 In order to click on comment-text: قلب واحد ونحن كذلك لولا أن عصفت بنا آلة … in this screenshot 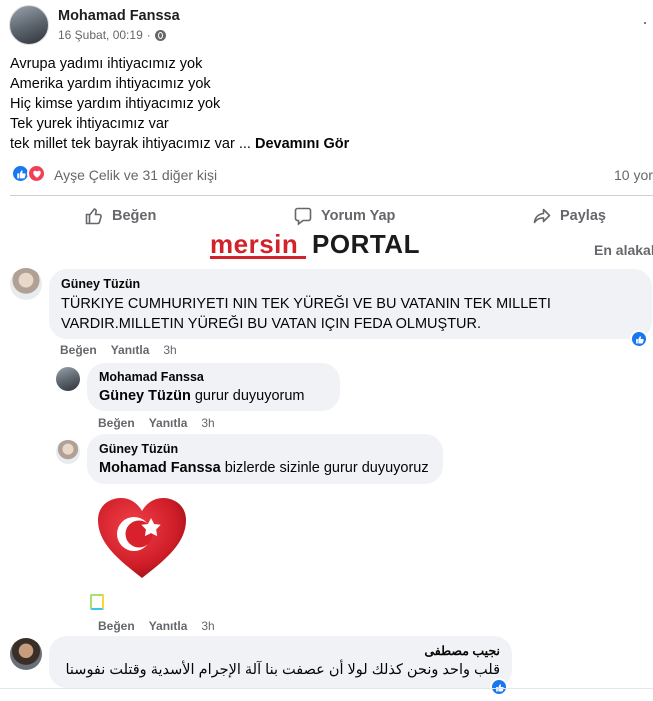, I will do `click(283, 670)`.